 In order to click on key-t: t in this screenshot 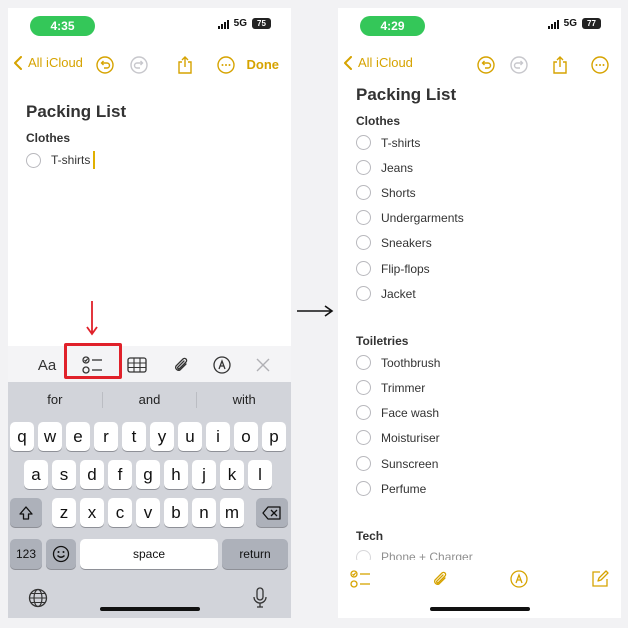, I will do `click(134, 436)`.